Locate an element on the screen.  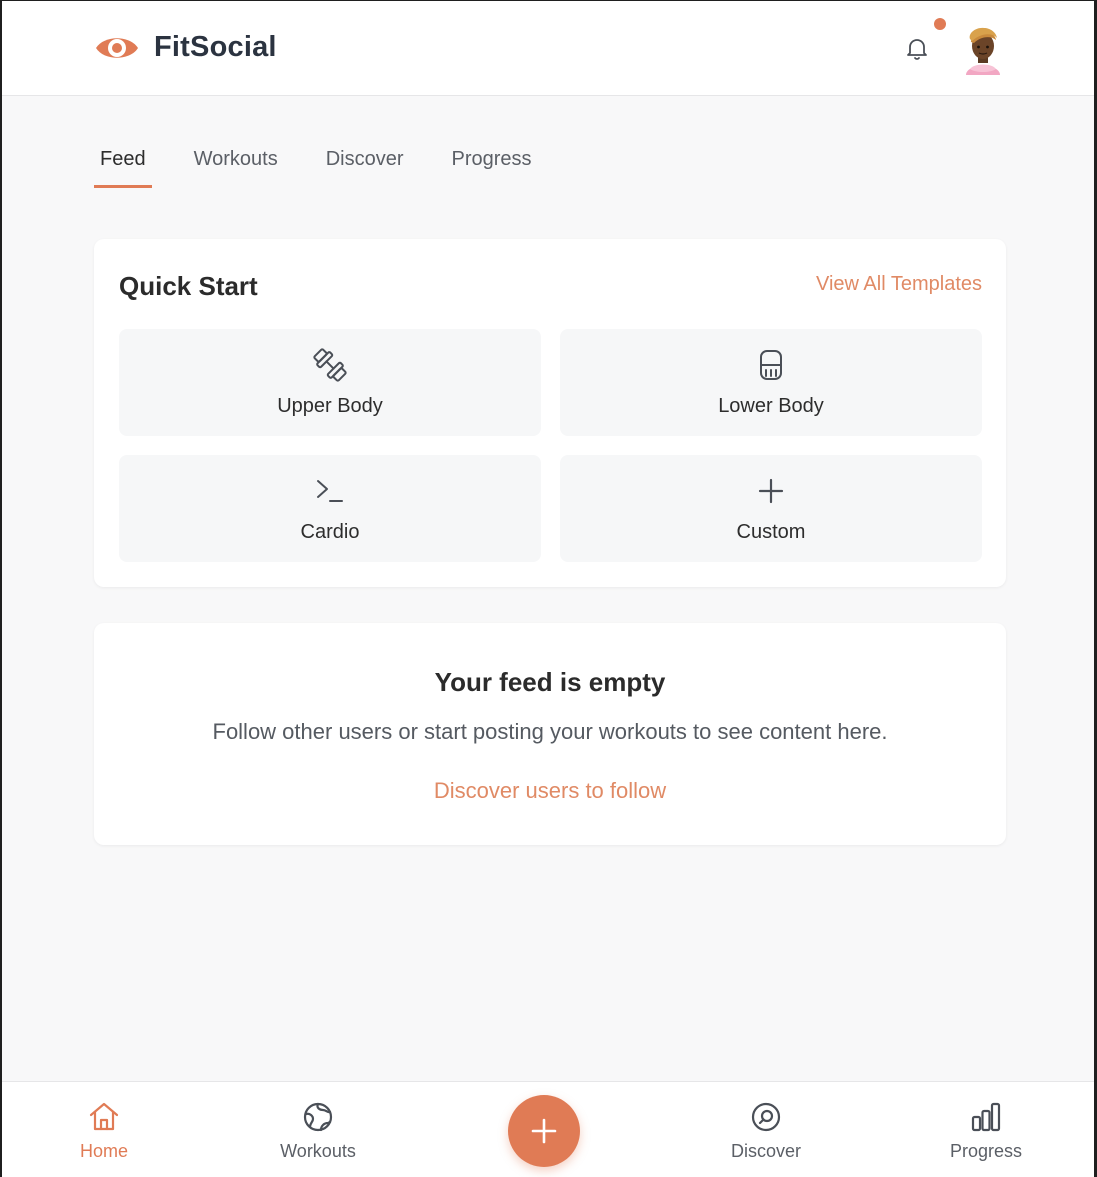
template-custom: Custom is located at coordinates (771, 508).